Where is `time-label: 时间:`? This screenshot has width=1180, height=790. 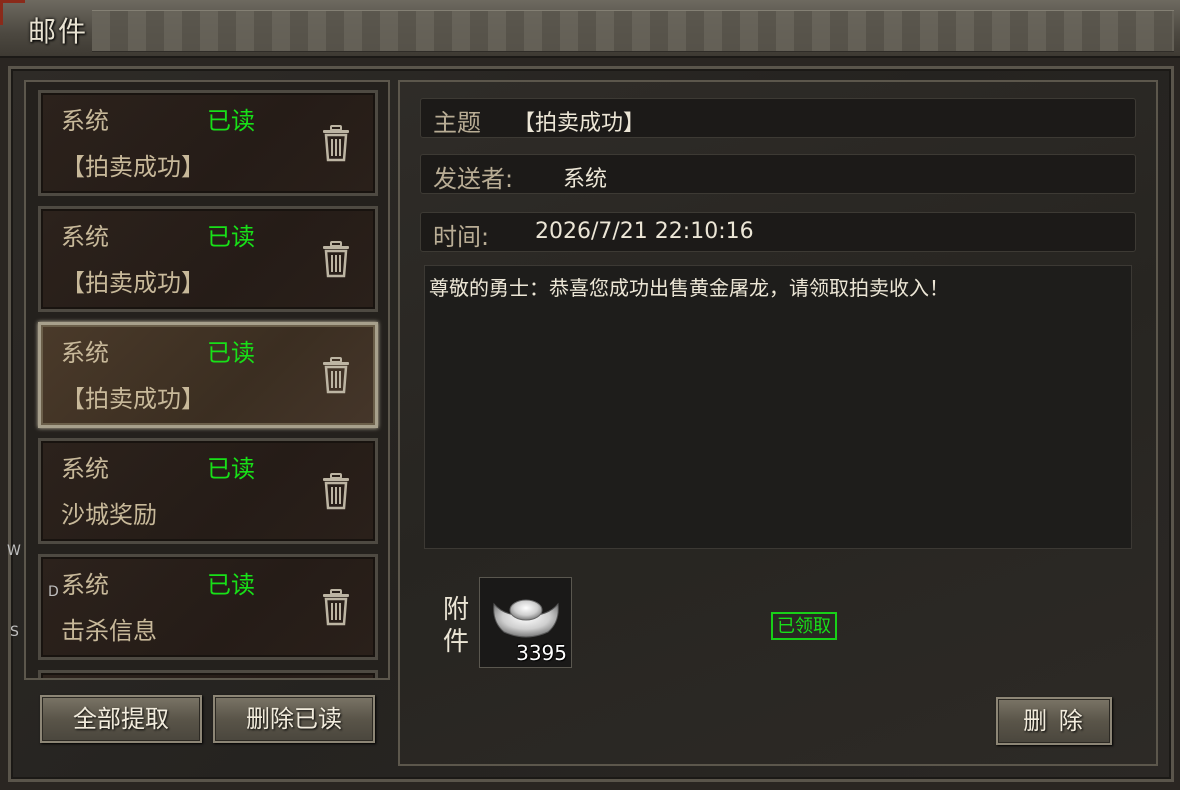 time-label: 时间: is located at coordinates (461, 237).